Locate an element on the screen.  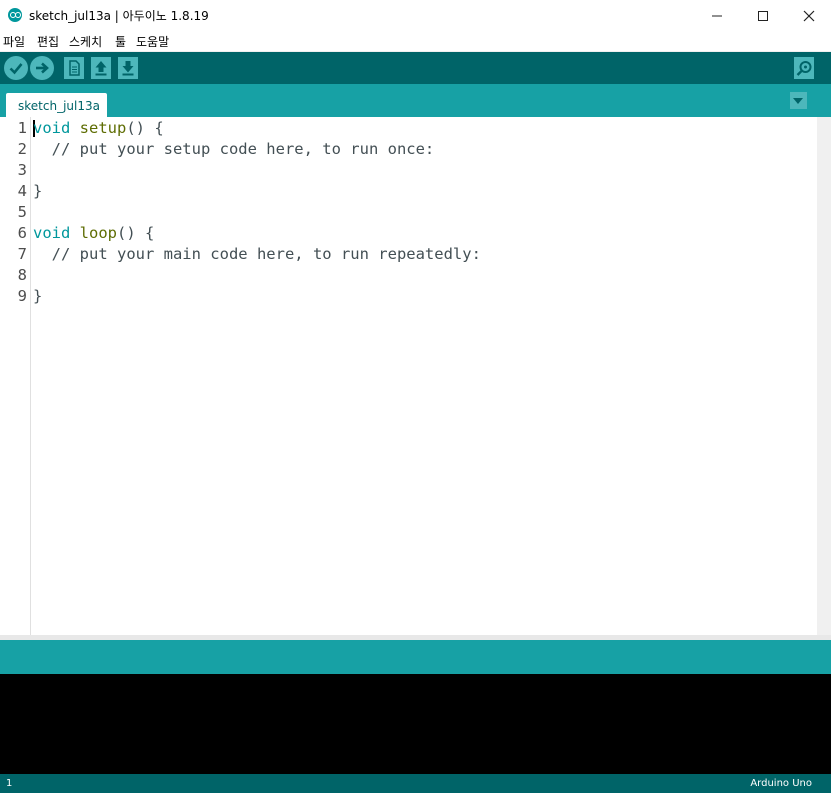
arrow-down-icon is located at coordinates (128, 68).